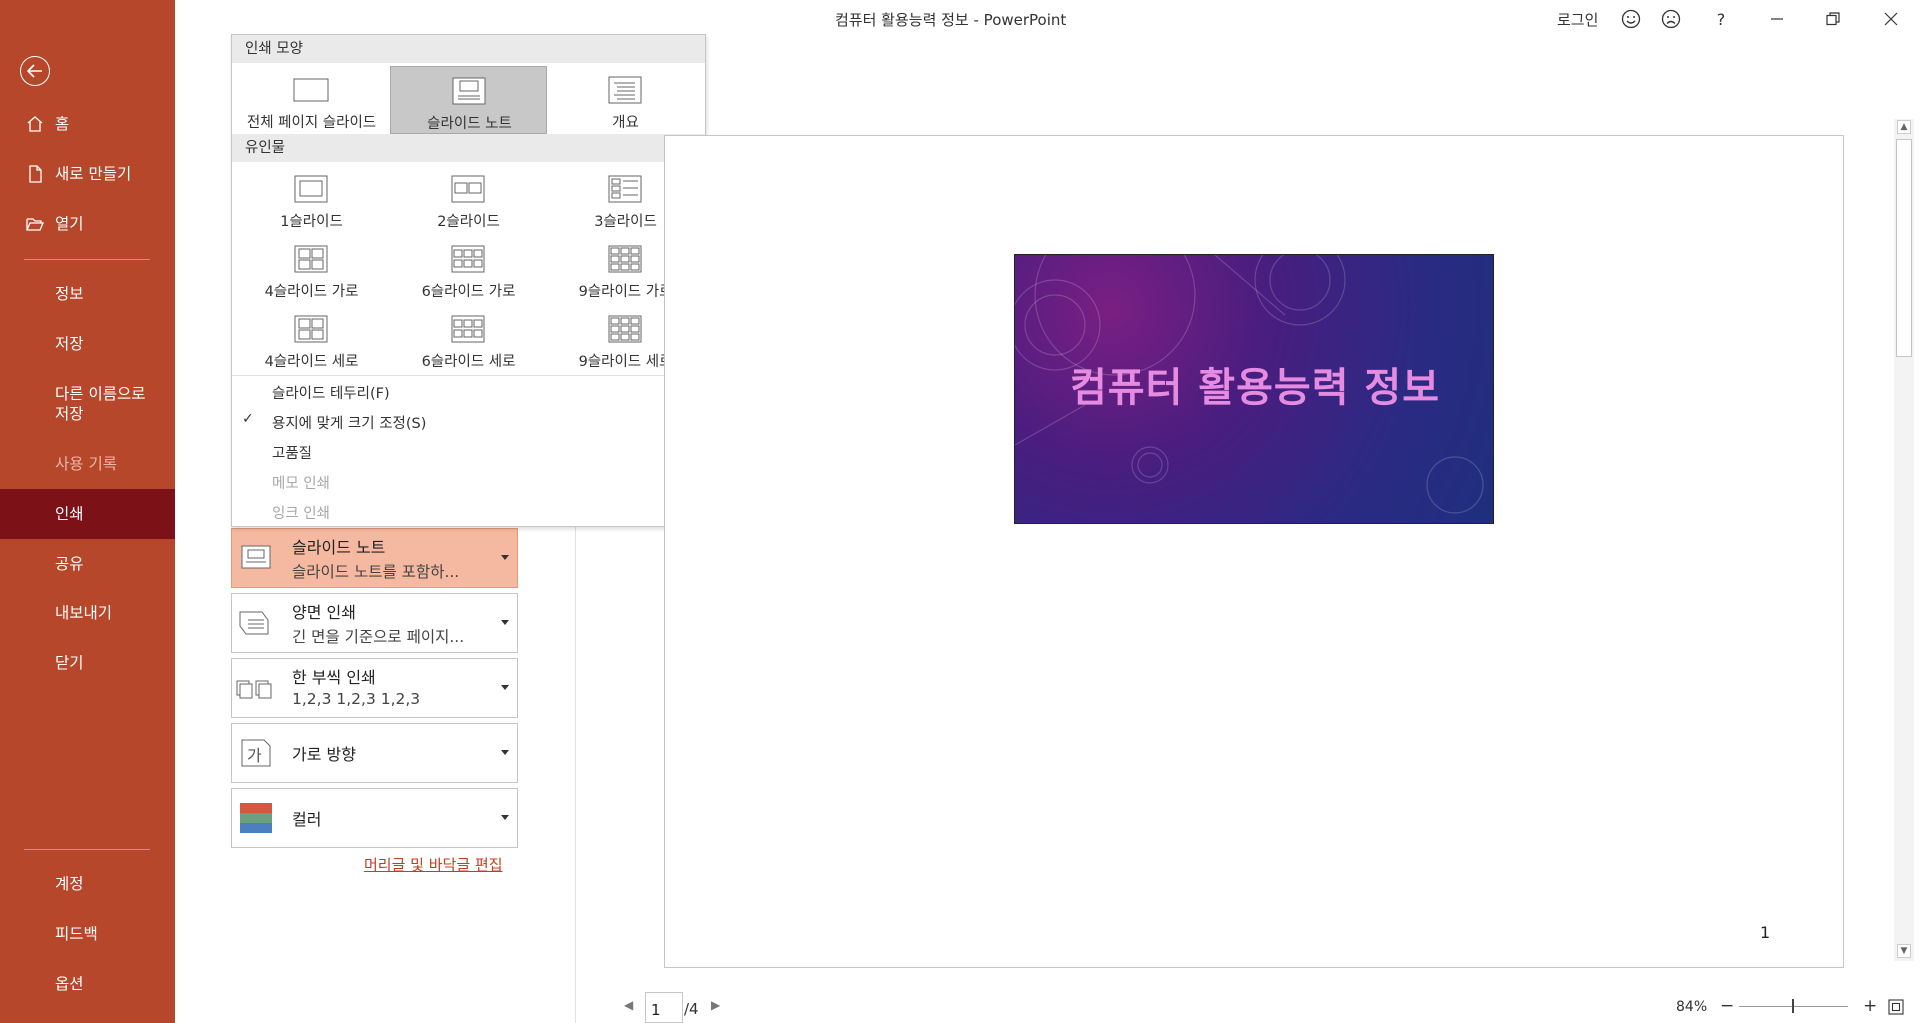 The height and width of the screenshot is (1023, 1920). Describe the element at coordinates (374, 688) in the screenshot. I see `collate-dropdown: 한 부씩 인쇄 1,2,3 1,2,3 1,2,3` at that location.